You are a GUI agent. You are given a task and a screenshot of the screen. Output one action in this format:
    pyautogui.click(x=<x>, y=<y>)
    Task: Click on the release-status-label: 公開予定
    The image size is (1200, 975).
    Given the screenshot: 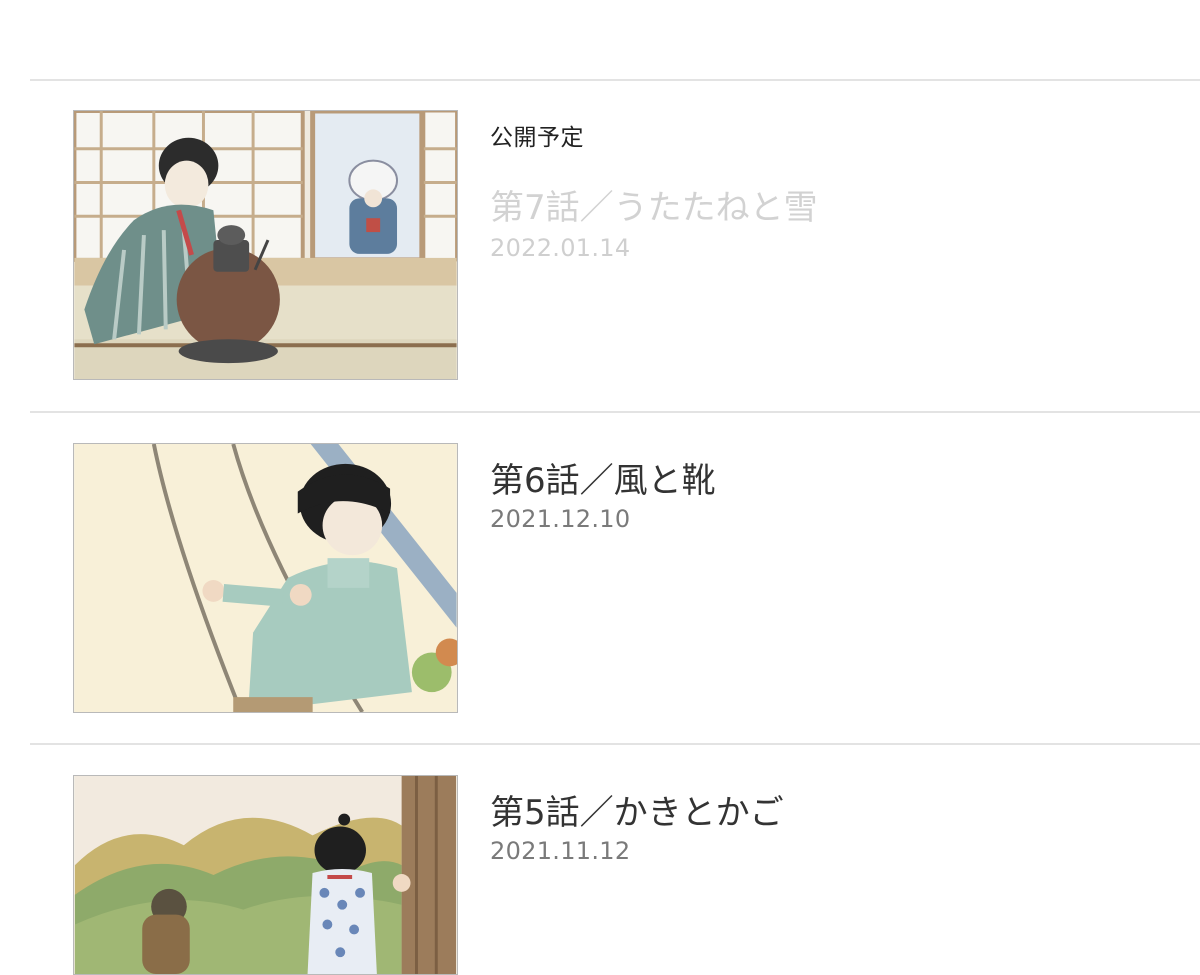 What is the action you would take?
    pyautogui.click(x=537, y=138)
    